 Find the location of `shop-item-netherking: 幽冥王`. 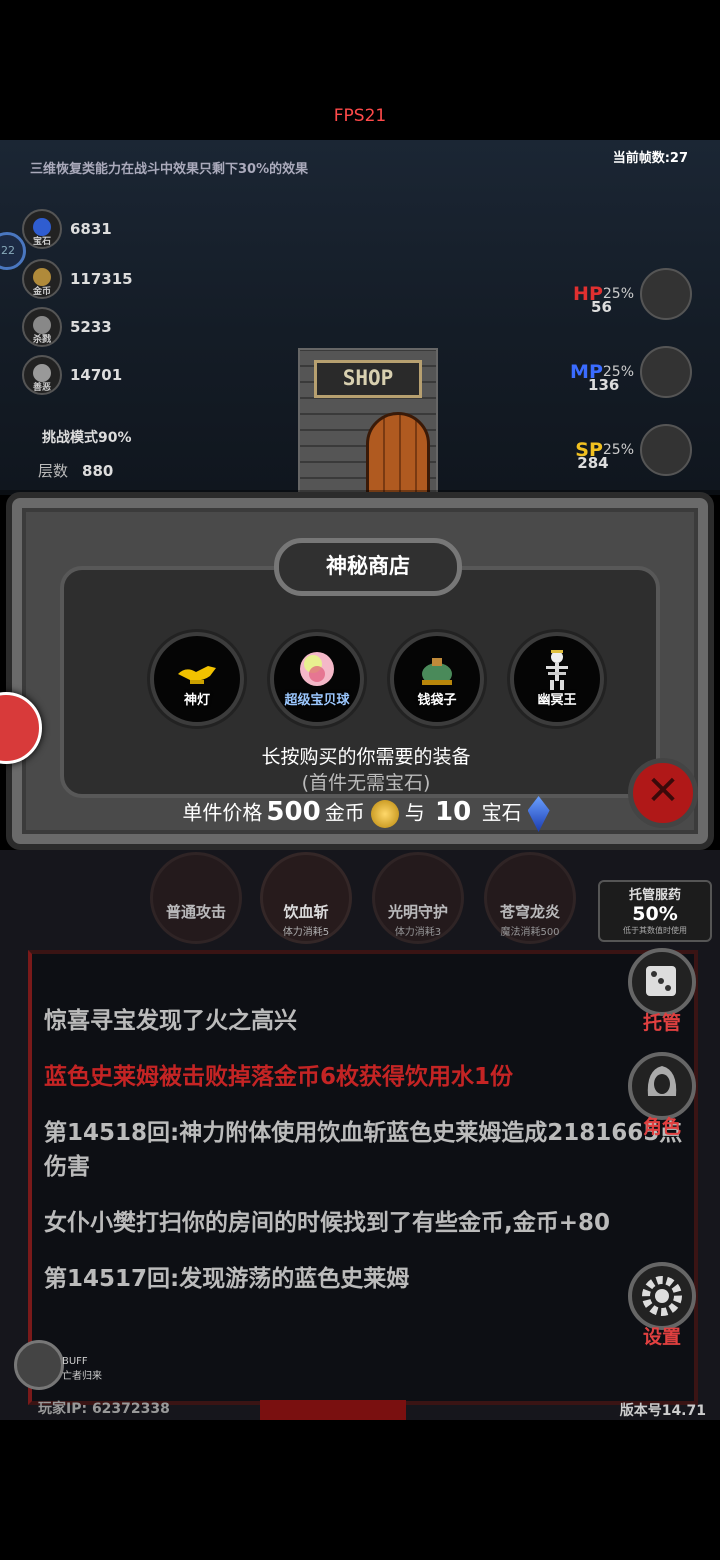

shop-item-netherking: 幽冥王 is located at coordinates (557, 679).